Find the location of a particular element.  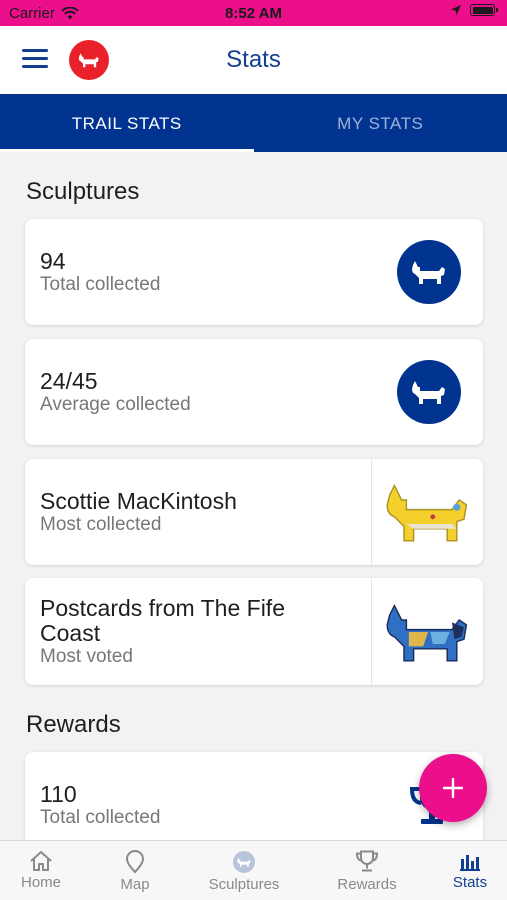

status-right is located at coordinates (474, 10).